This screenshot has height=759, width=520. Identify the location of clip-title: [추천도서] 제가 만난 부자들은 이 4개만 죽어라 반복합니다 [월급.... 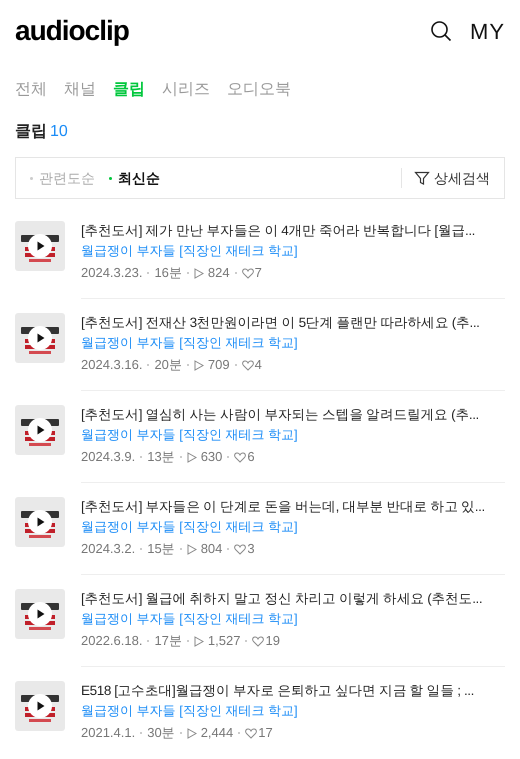
(278, 231).